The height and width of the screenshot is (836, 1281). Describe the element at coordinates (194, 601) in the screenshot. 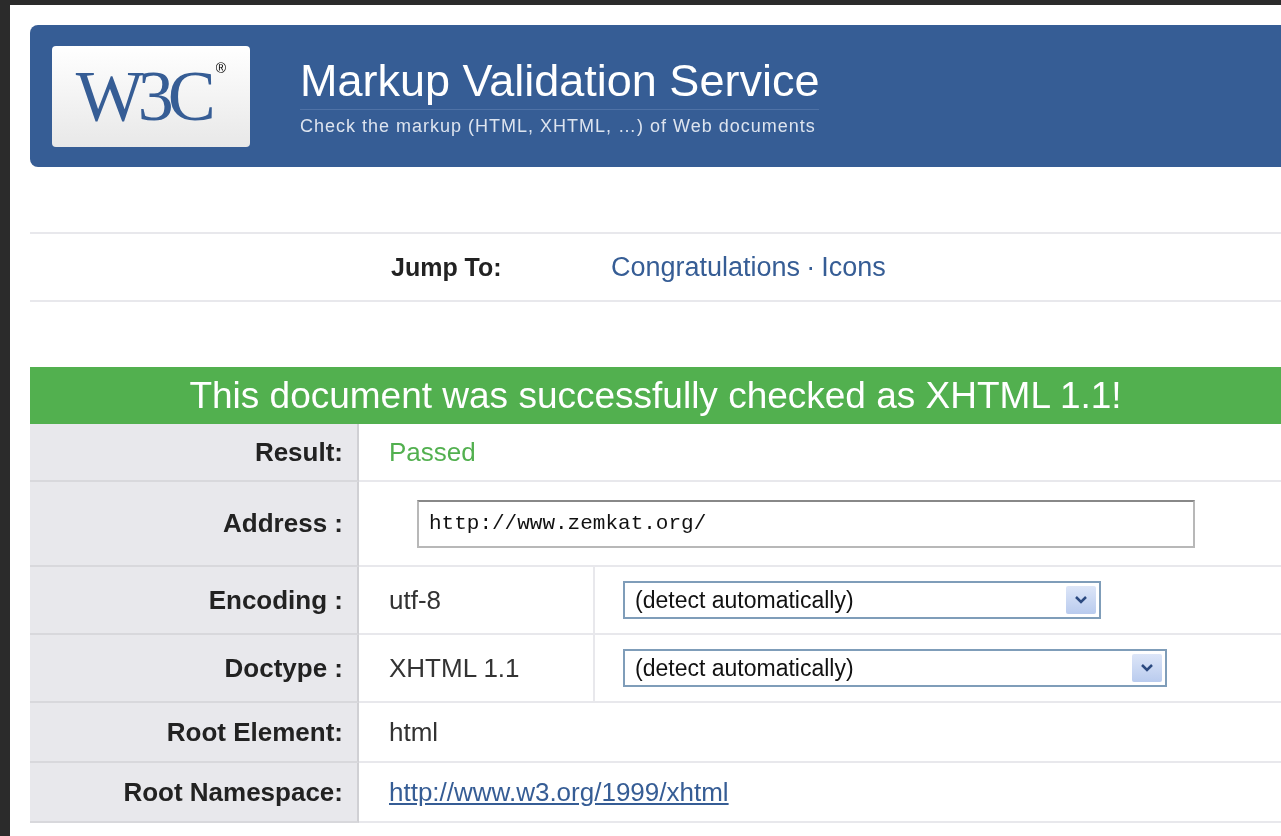

I see `row-label: Encoding :` at that location.